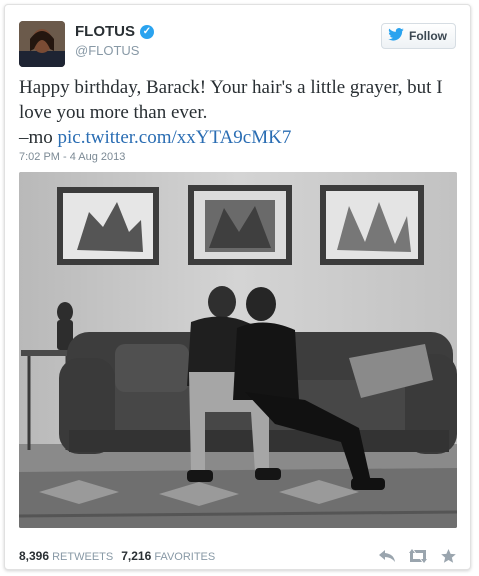 The width and height of the screenshot is (479, 576). I want to click on favorites-stat: 7,216 FAVORITES, so click(168, 556).